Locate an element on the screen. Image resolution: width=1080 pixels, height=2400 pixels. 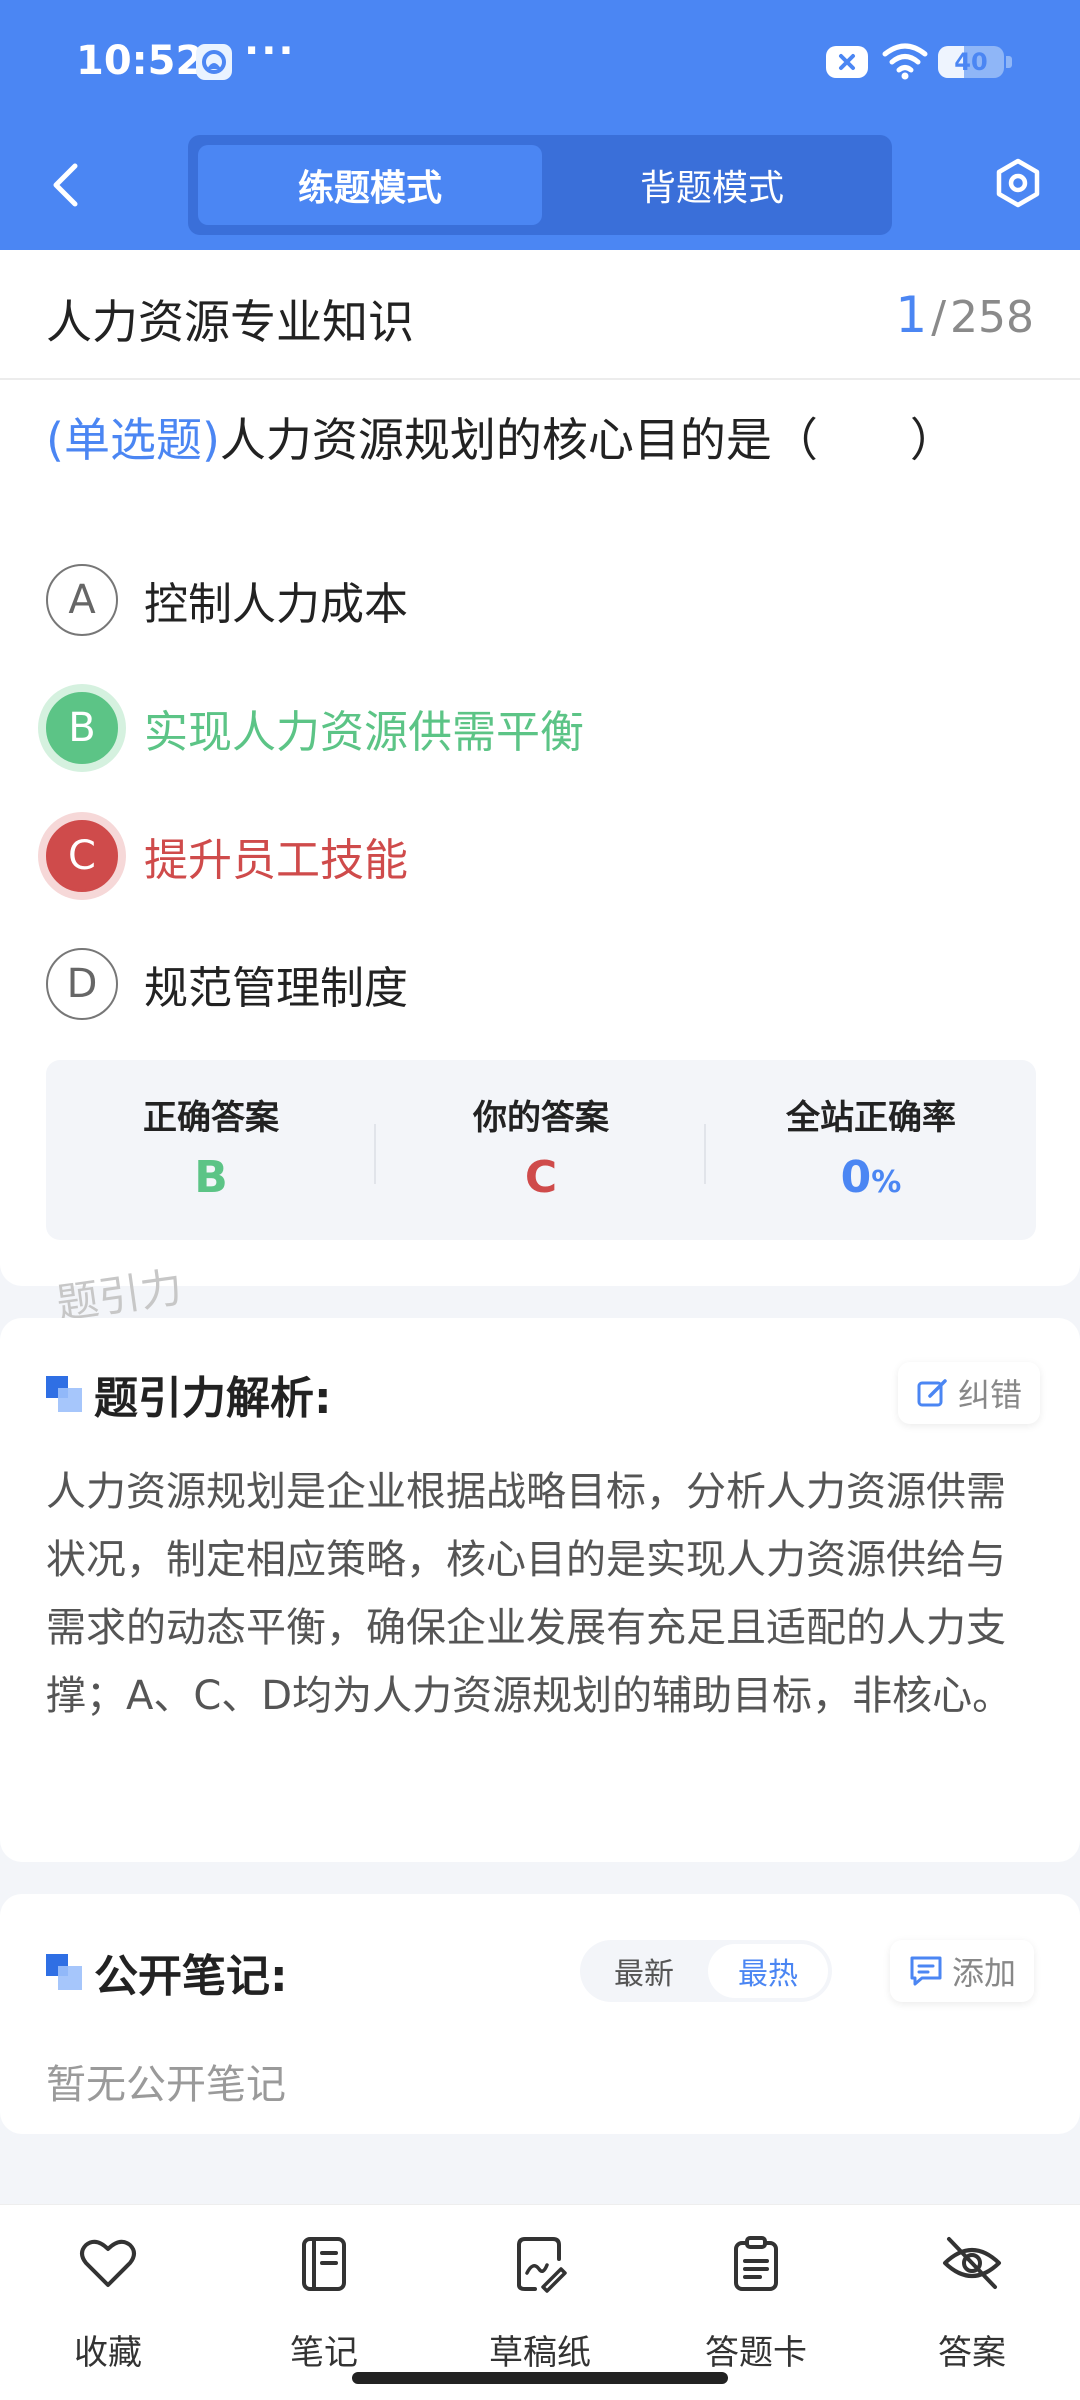
note-label: 笔记 is located at coordinates (324, 2353).